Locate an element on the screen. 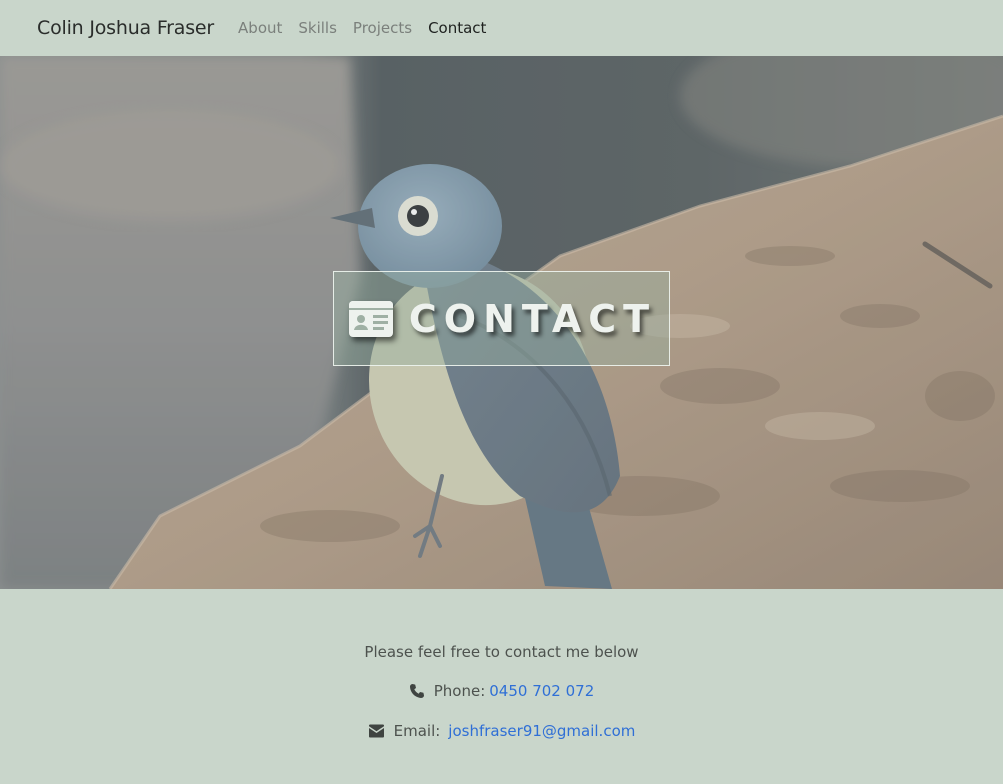 The height and width of the screenshot is (784, 1003). nav-link-projects: Projects is located at coordinates (382, 28).